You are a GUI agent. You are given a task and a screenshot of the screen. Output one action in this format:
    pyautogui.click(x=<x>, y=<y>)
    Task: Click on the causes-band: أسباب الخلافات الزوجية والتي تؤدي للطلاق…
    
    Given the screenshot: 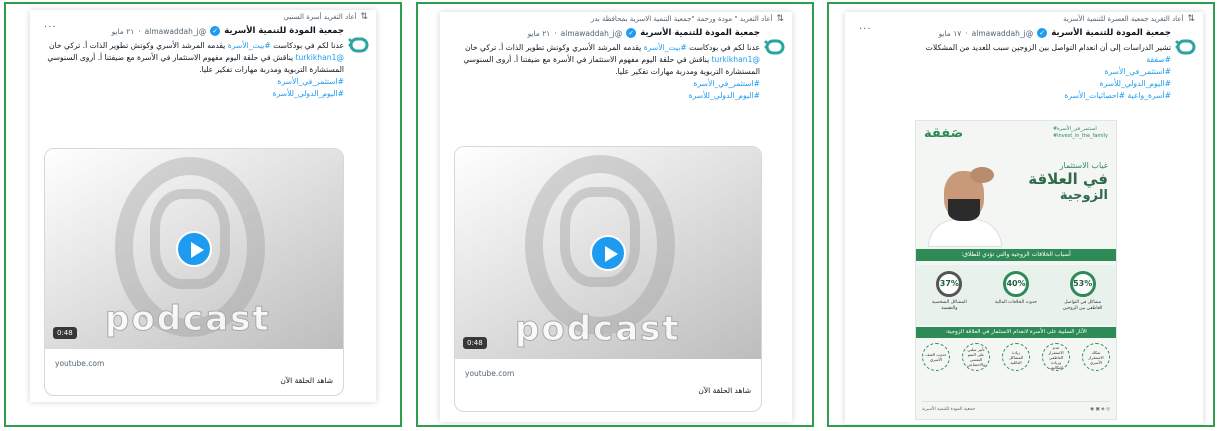 What is the action you would take?
    pyautogui.click(x=1016, y=255)
    